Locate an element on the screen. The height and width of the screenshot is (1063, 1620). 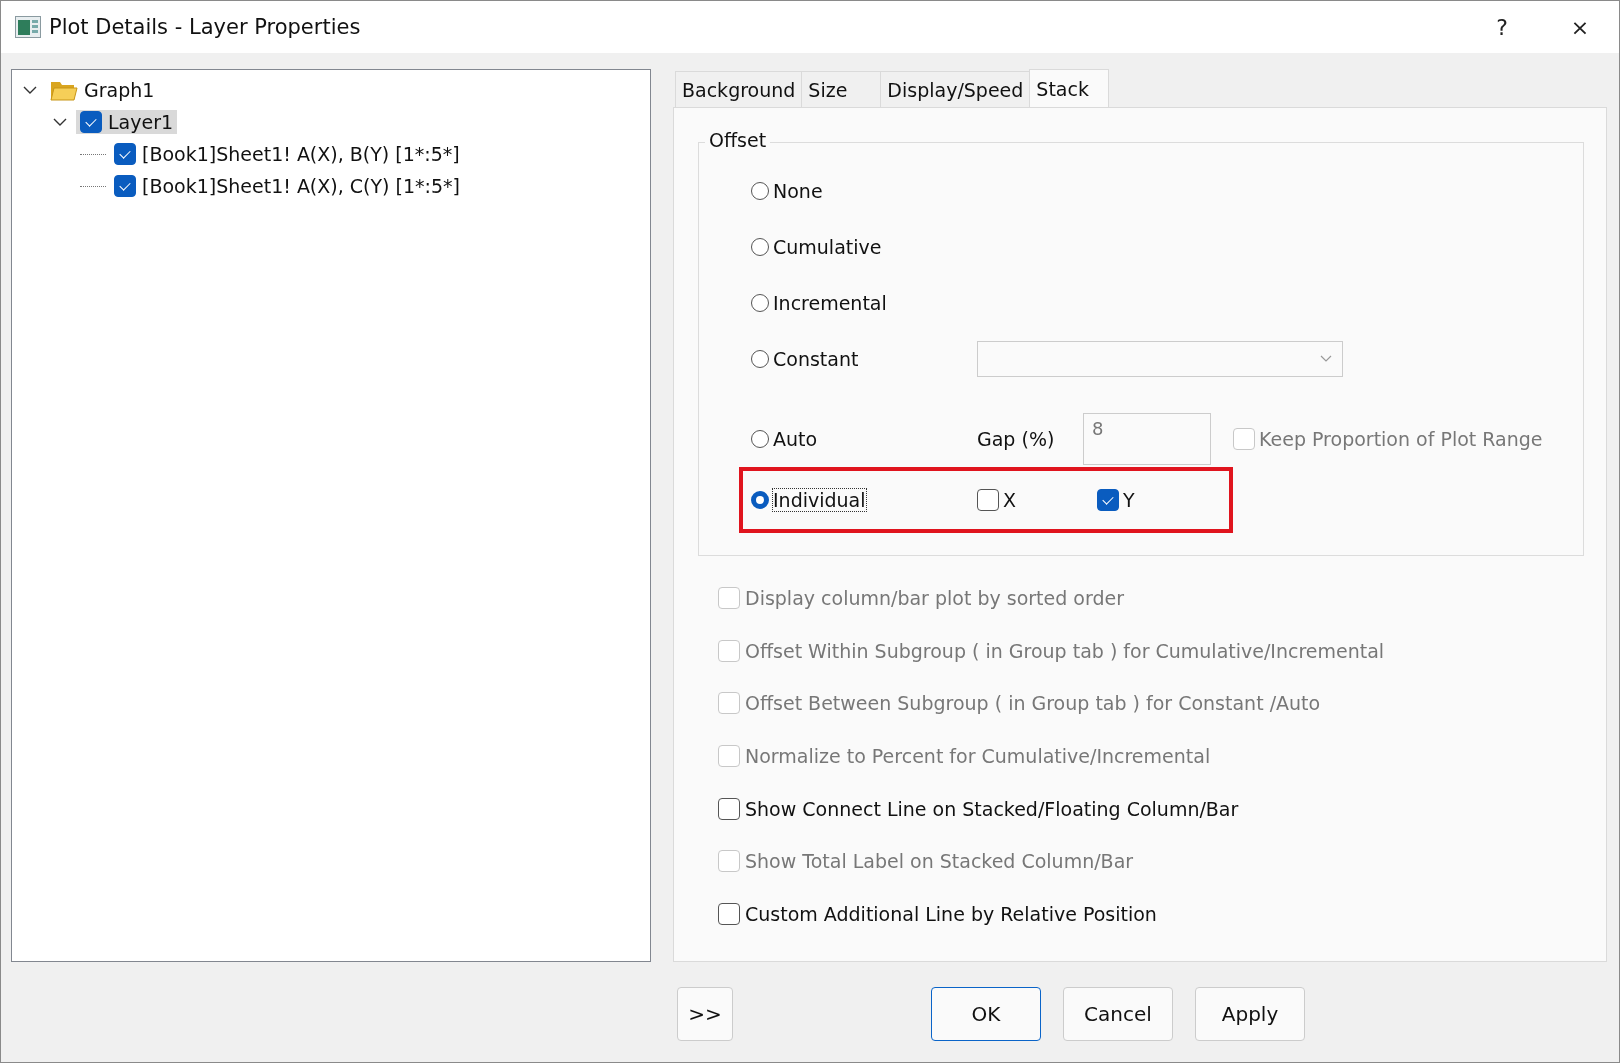
checkbox-label: Y is located at coordinates (1129, 500).